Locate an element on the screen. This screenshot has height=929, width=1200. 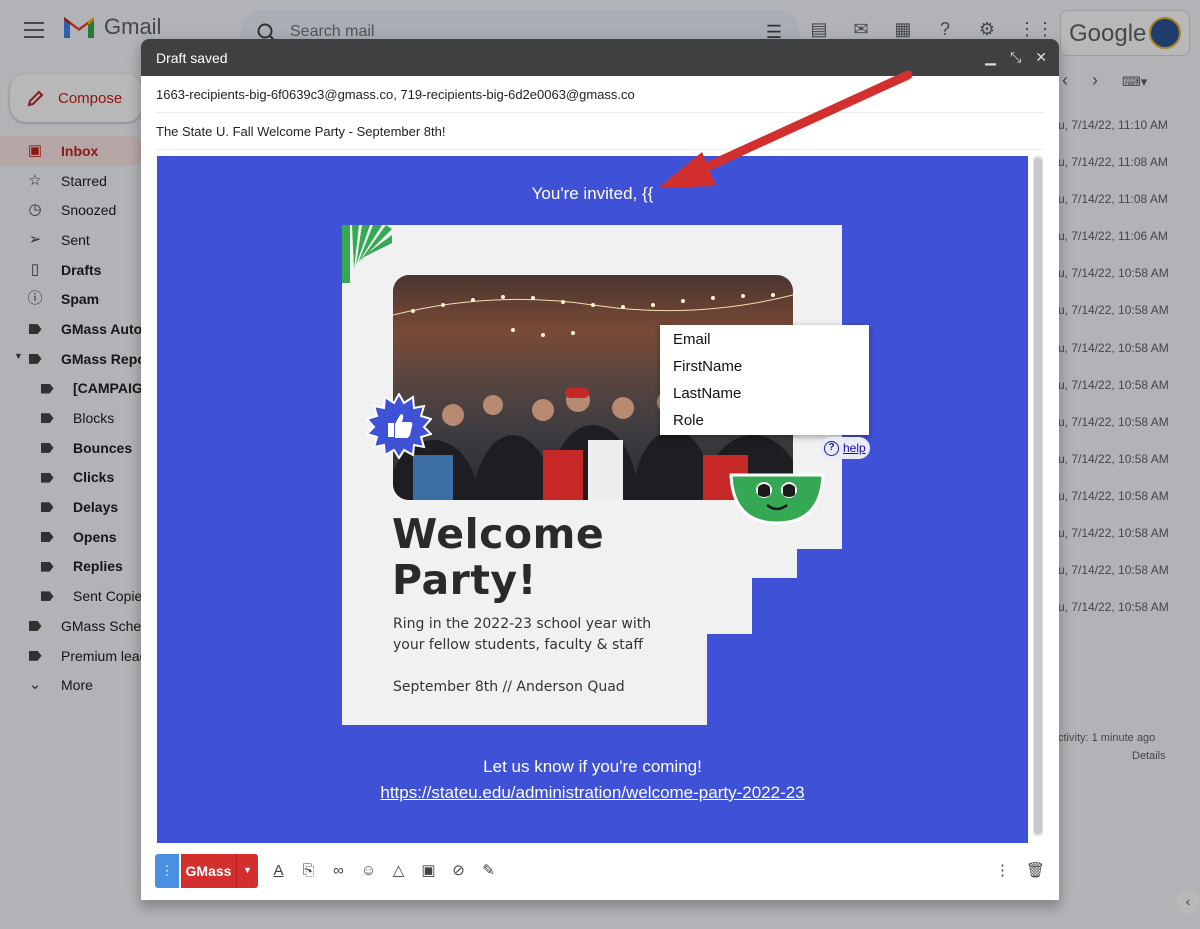
gmass-send-button: GMass is located at coordinates (208, 871).